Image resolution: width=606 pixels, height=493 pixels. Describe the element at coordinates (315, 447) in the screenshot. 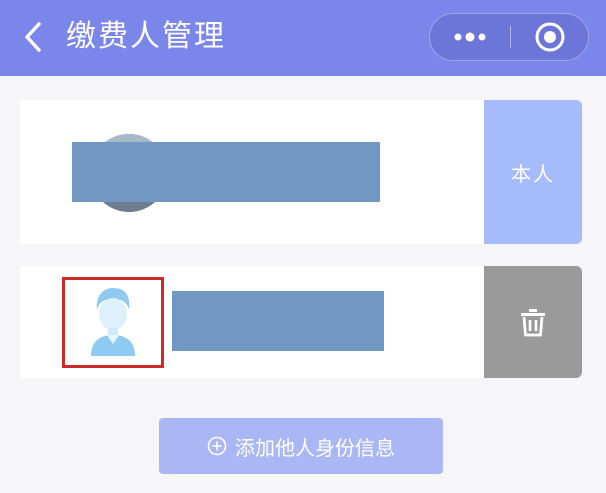

I see `add-button-label: 添加他人身份信息` at that location.